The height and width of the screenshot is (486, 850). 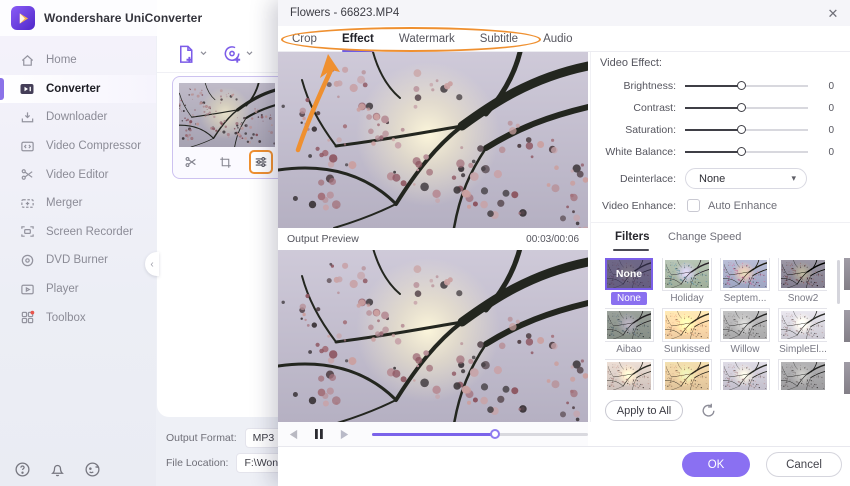 I want to click on brightness-value: 0, so click(x=831, y=86).